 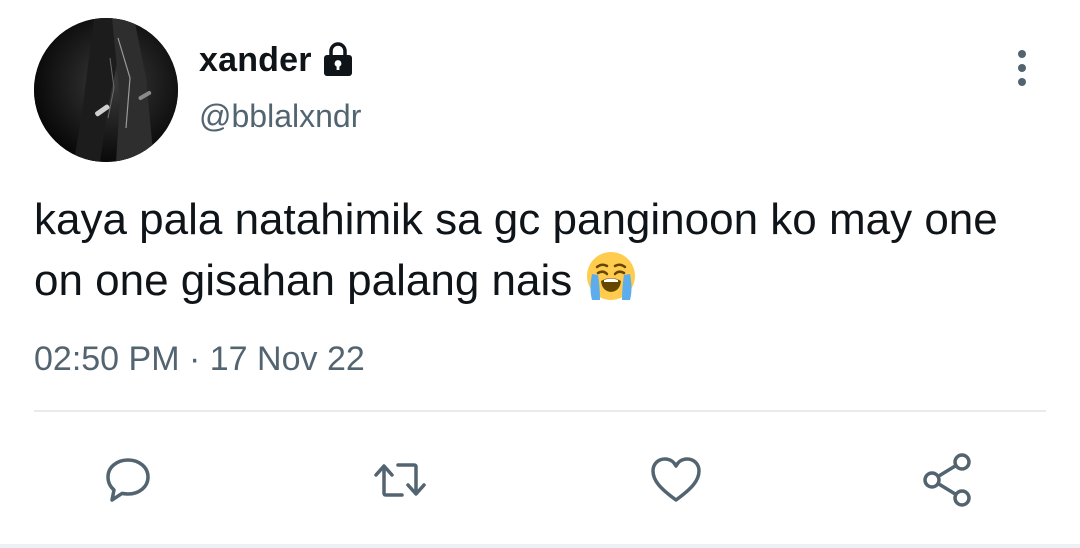 I want to click on avatar, so click(x=106, y=90).